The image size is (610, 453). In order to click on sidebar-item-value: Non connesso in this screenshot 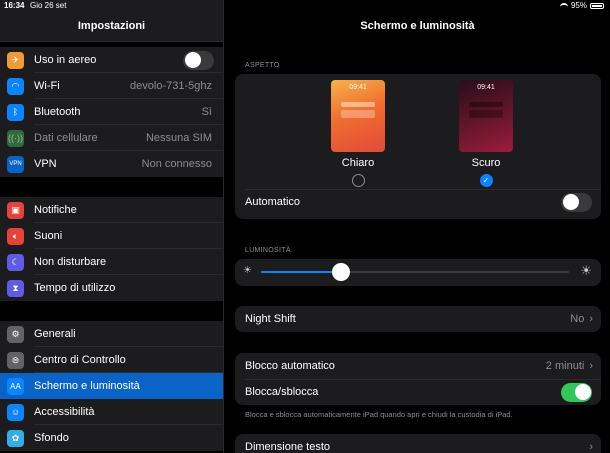, I will do `click(176, 164)`.